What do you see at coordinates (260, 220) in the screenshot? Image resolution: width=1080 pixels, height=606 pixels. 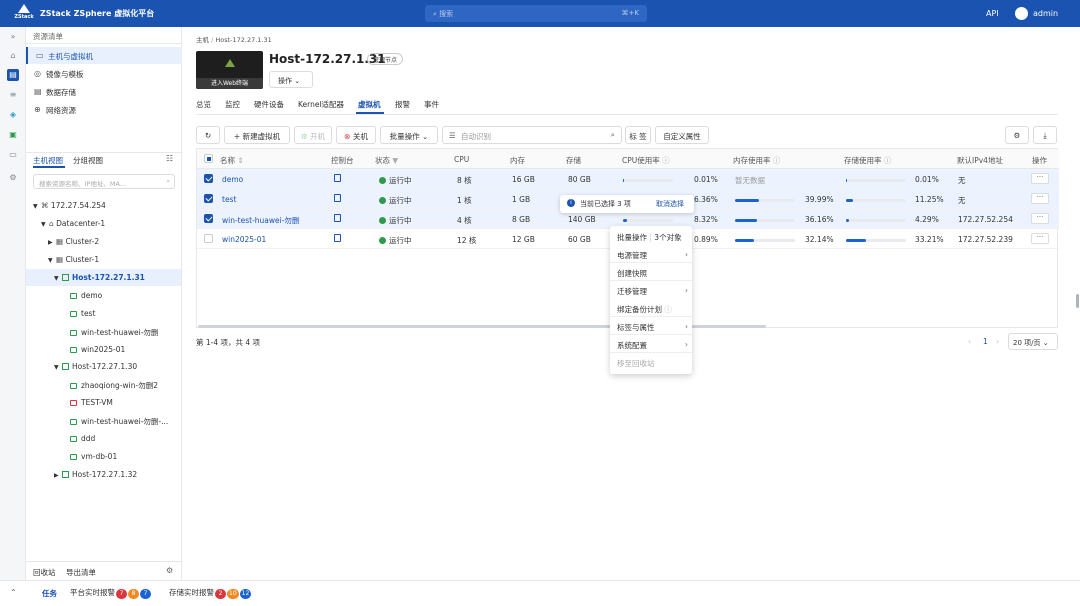 I see `vm-name-link: win-test-huawei-勿删` at bounding box center [260, 220].